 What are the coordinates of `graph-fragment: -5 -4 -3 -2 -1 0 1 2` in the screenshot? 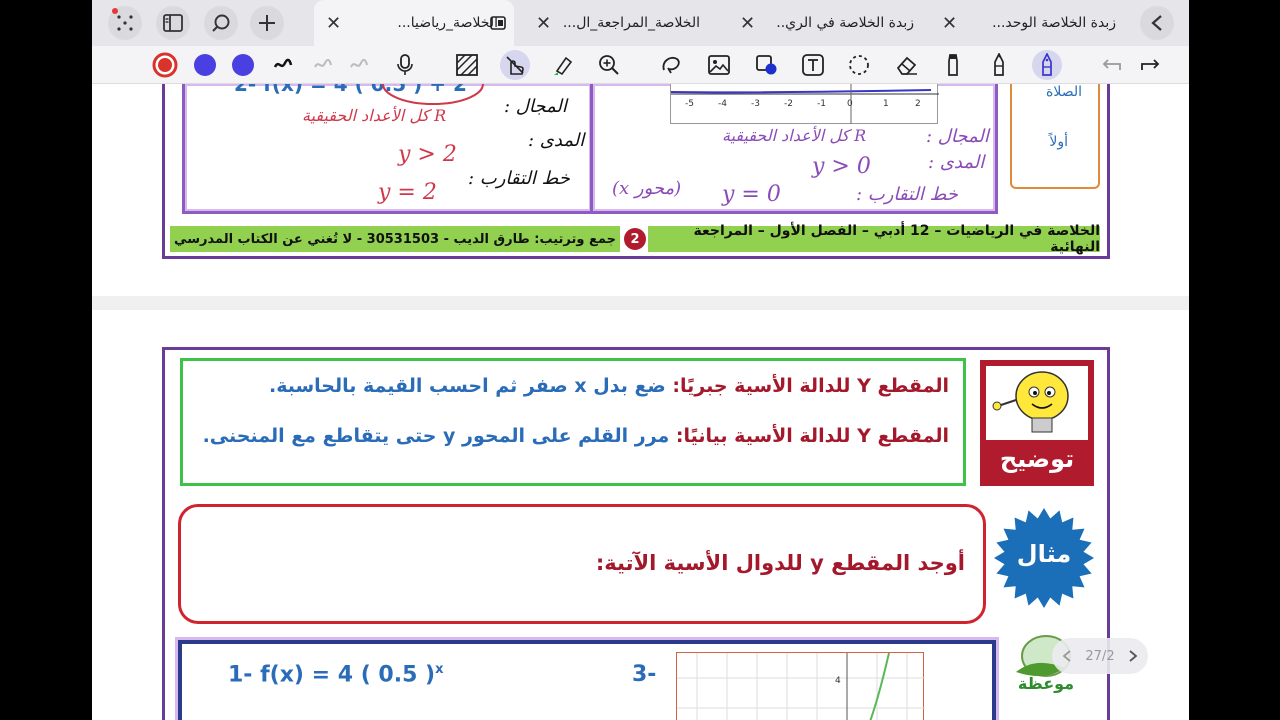 It's located at (804, 104).